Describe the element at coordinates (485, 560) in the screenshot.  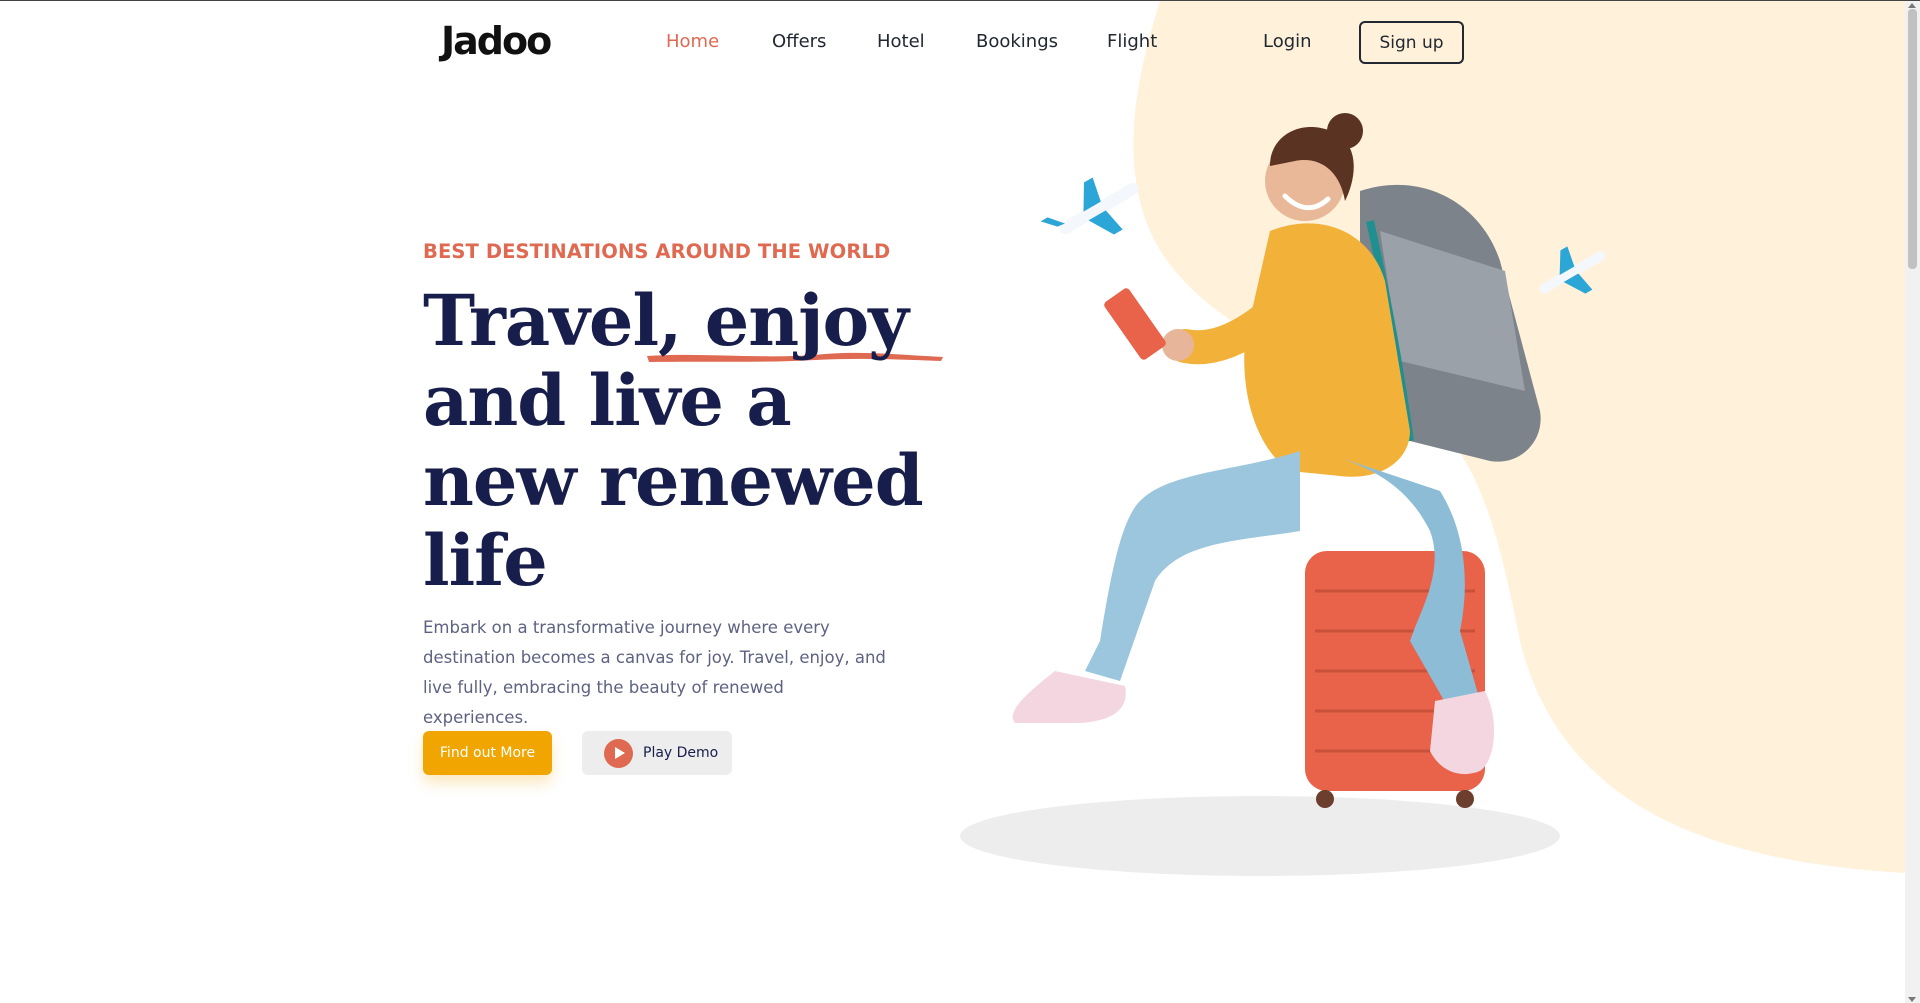
I see `headline-line: life` at that location.